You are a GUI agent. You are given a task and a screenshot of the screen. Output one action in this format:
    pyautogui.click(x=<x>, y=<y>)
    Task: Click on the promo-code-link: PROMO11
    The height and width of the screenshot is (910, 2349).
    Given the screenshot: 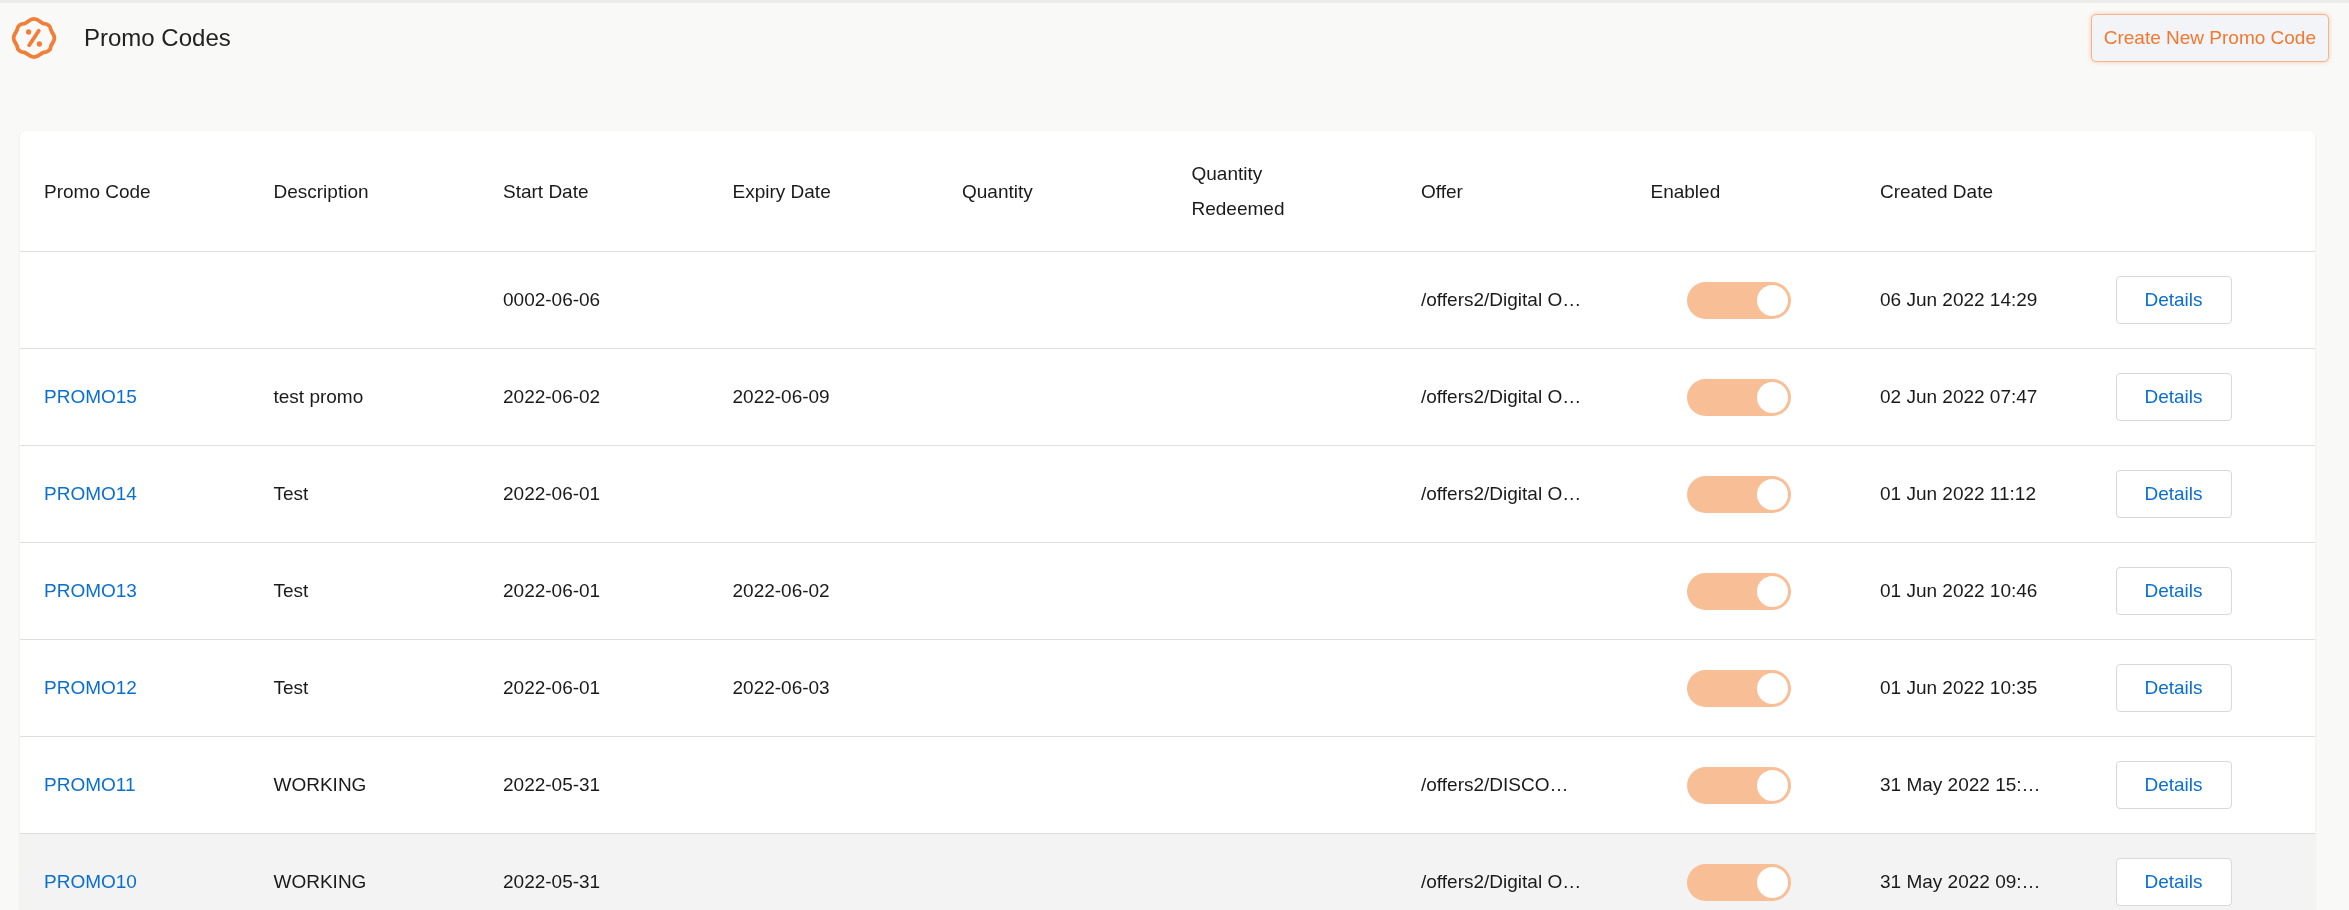 What is the action you would take?
    pyautogui.click(x=90, y=784)
    